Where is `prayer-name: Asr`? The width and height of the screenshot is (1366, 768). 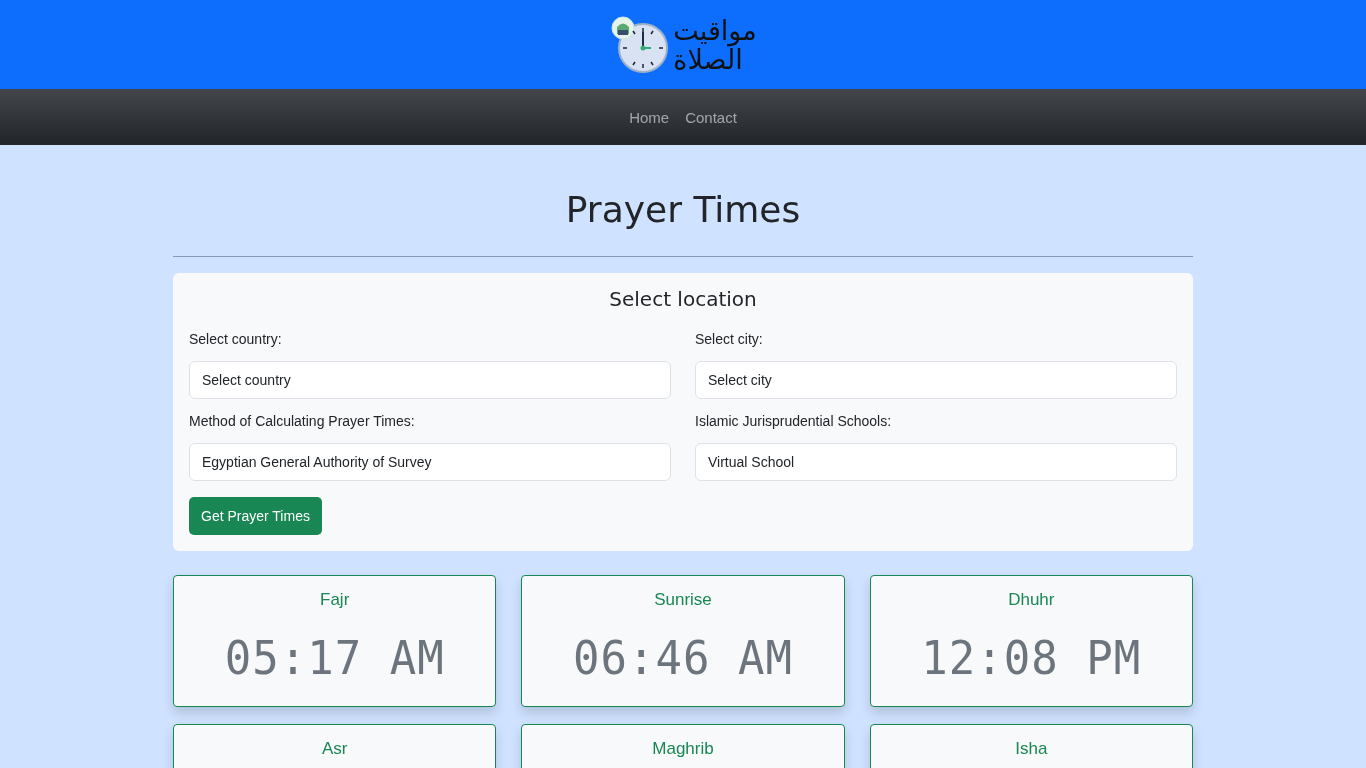
prayer-name: Asr is located at coordinates (334, 749).